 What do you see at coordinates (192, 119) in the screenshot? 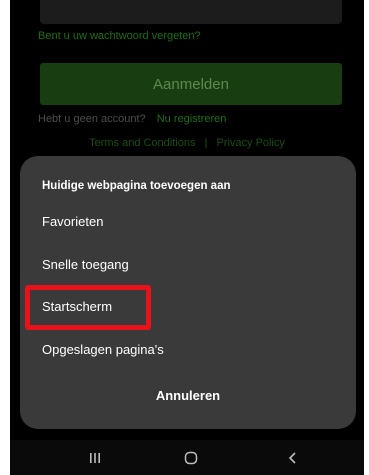
I see `register-link: Nu registreren` at bounding box center [192, 119].